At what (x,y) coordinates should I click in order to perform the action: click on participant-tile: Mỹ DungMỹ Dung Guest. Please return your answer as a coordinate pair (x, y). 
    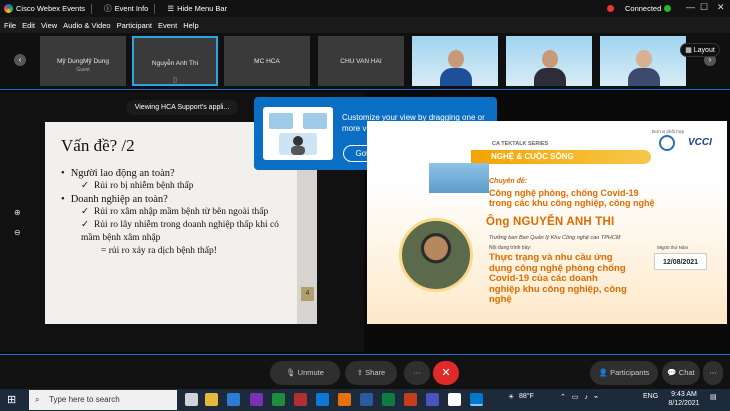
    Looking at the image, I should click on (83, 61).